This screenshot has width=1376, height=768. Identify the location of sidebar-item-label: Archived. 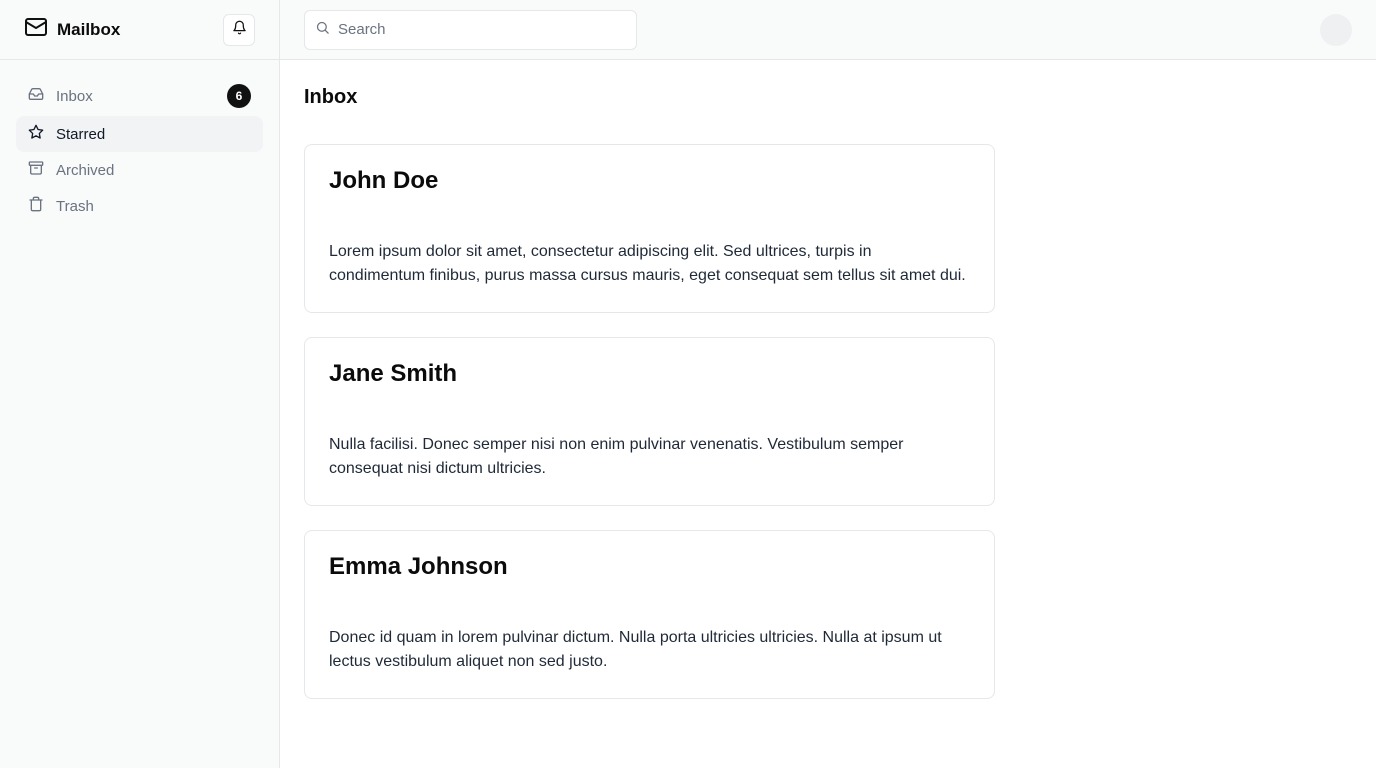
(85, 170).